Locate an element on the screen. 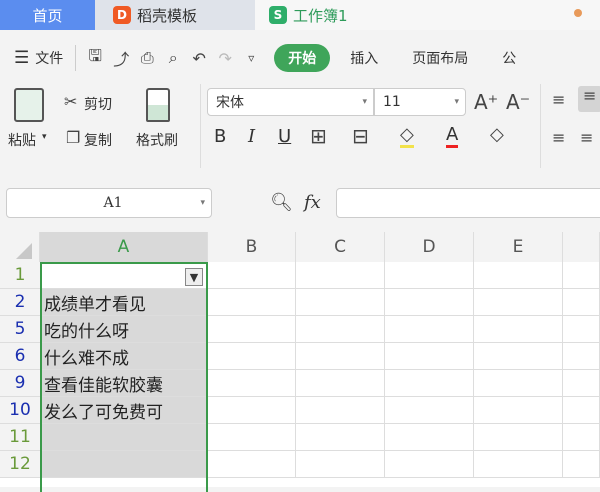 The height and width of the screenshot is (492, 600). row-header: 12 is located at coordinates (20, 464).